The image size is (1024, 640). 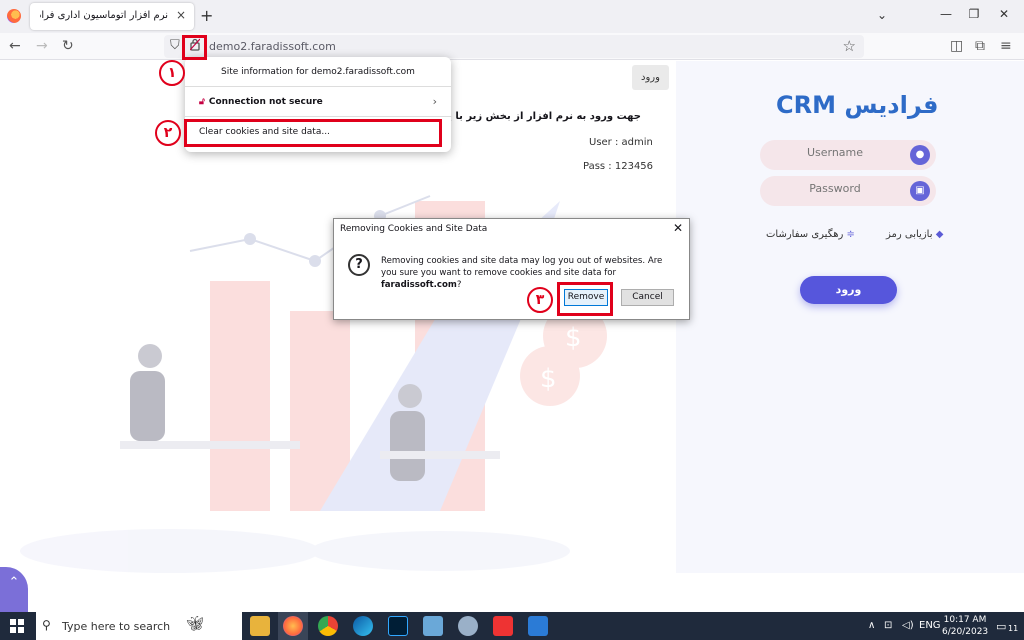 What do you see at coordinates (848, 290) in the screenshot?
I see `login-submit-button: ورود` at bounding box center [848, 290].